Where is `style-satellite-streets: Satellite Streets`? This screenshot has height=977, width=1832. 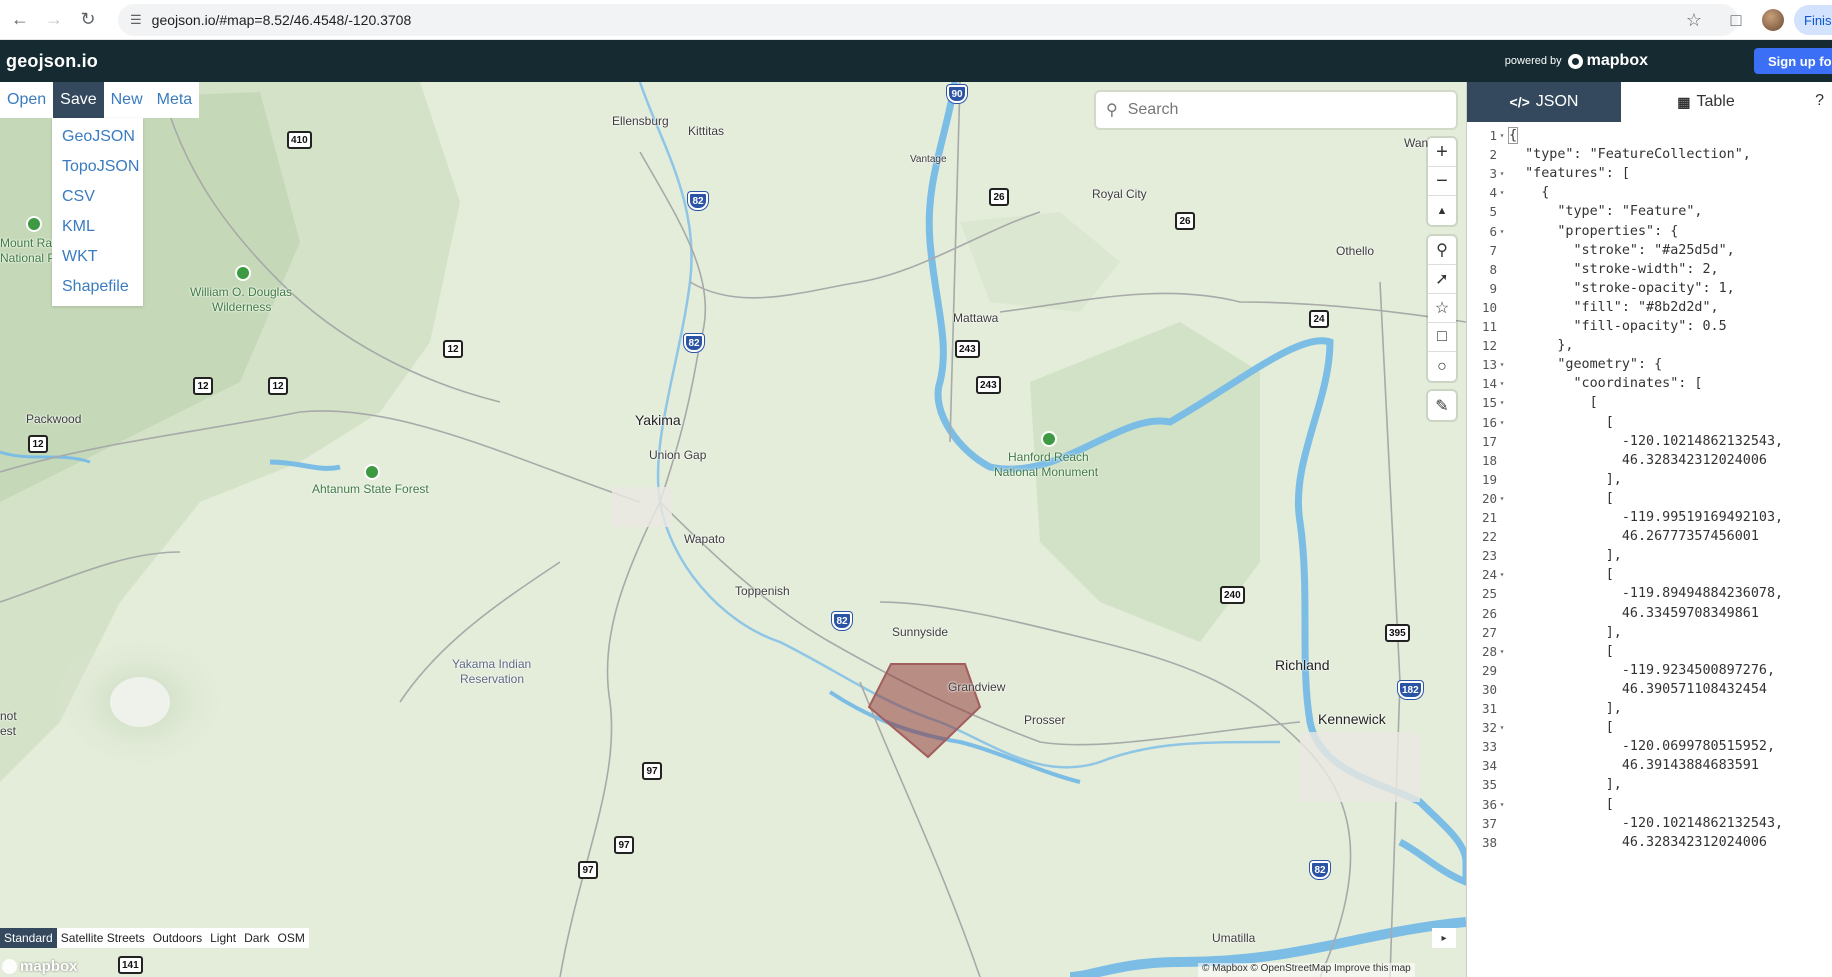 style-satellite-streets: Satellite Streets is located at coordinates (103, 938).